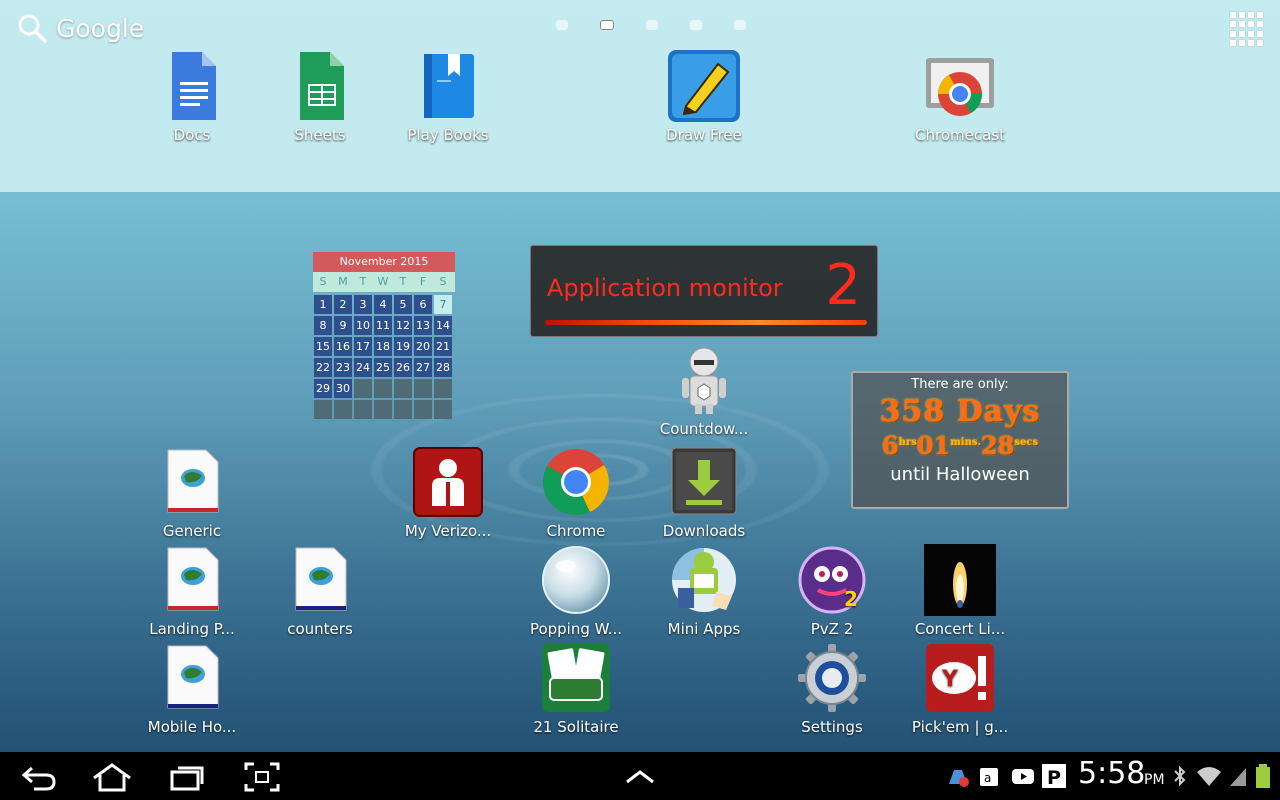  Describe the element at coordinates (383, 281) in the screenshot. I see `weekday-label: W` at that location.